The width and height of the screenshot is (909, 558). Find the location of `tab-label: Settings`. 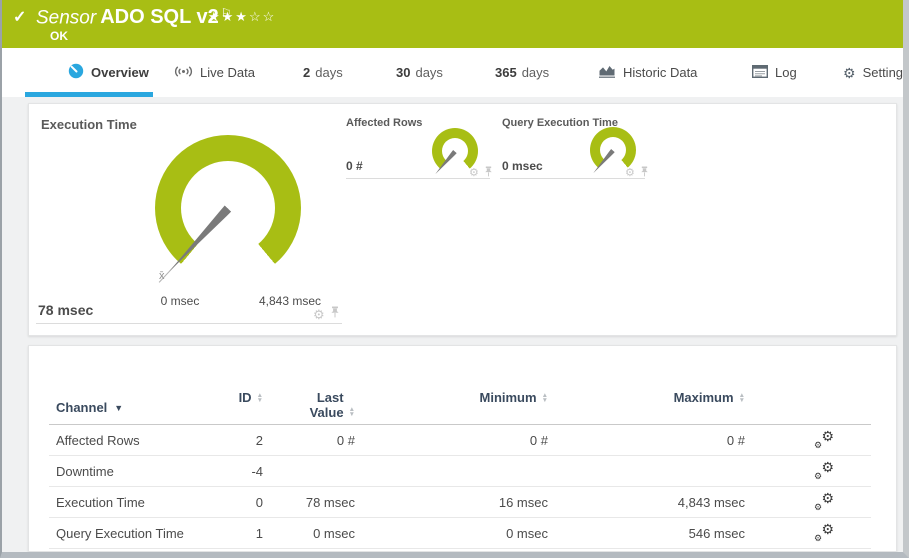

tab-label: Settings is located at coordinates (885, 72).